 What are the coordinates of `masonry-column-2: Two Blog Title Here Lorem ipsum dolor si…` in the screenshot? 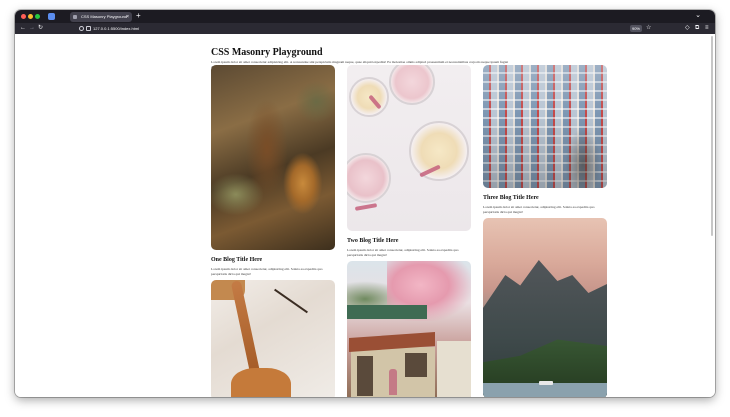 It's located at (409, 231).